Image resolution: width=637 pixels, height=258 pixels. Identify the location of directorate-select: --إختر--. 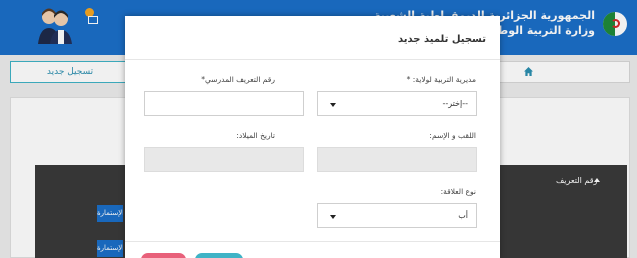
(397, 103).